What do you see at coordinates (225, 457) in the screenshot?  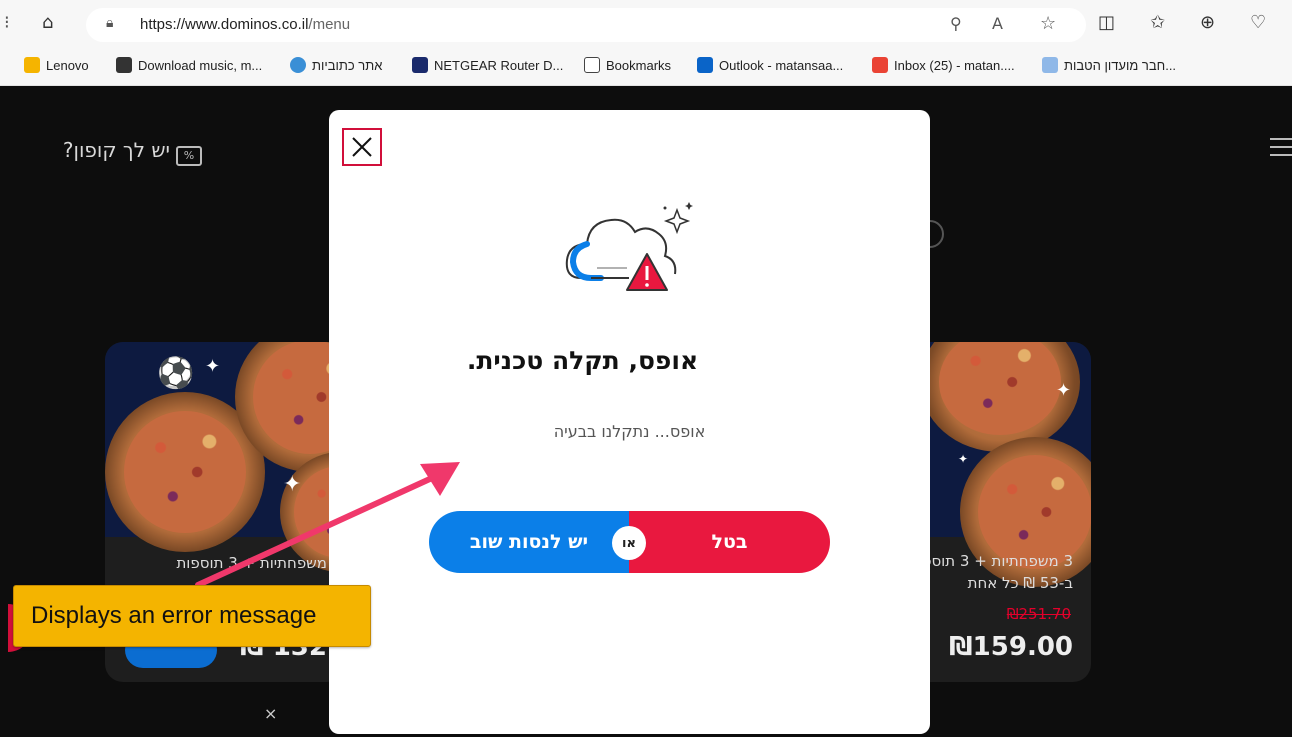 I see `product-image: ⚽ ✦ ✦` at bounding box center [225, 457].